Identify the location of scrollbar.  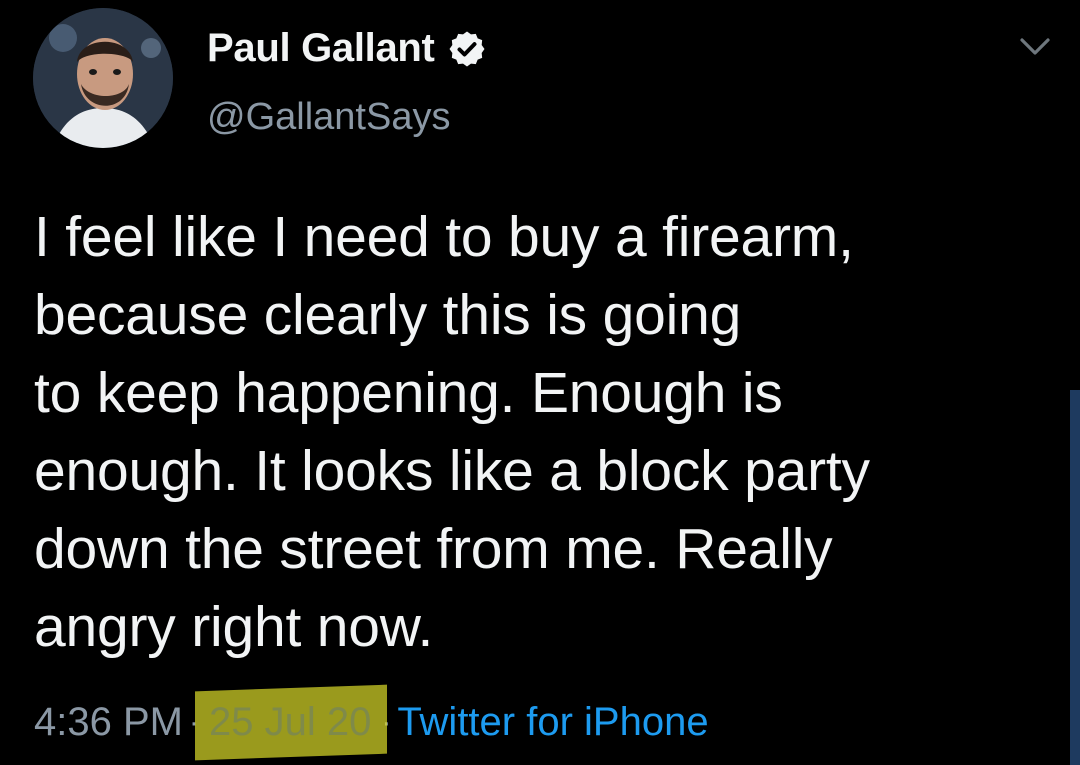
(1075, 577).